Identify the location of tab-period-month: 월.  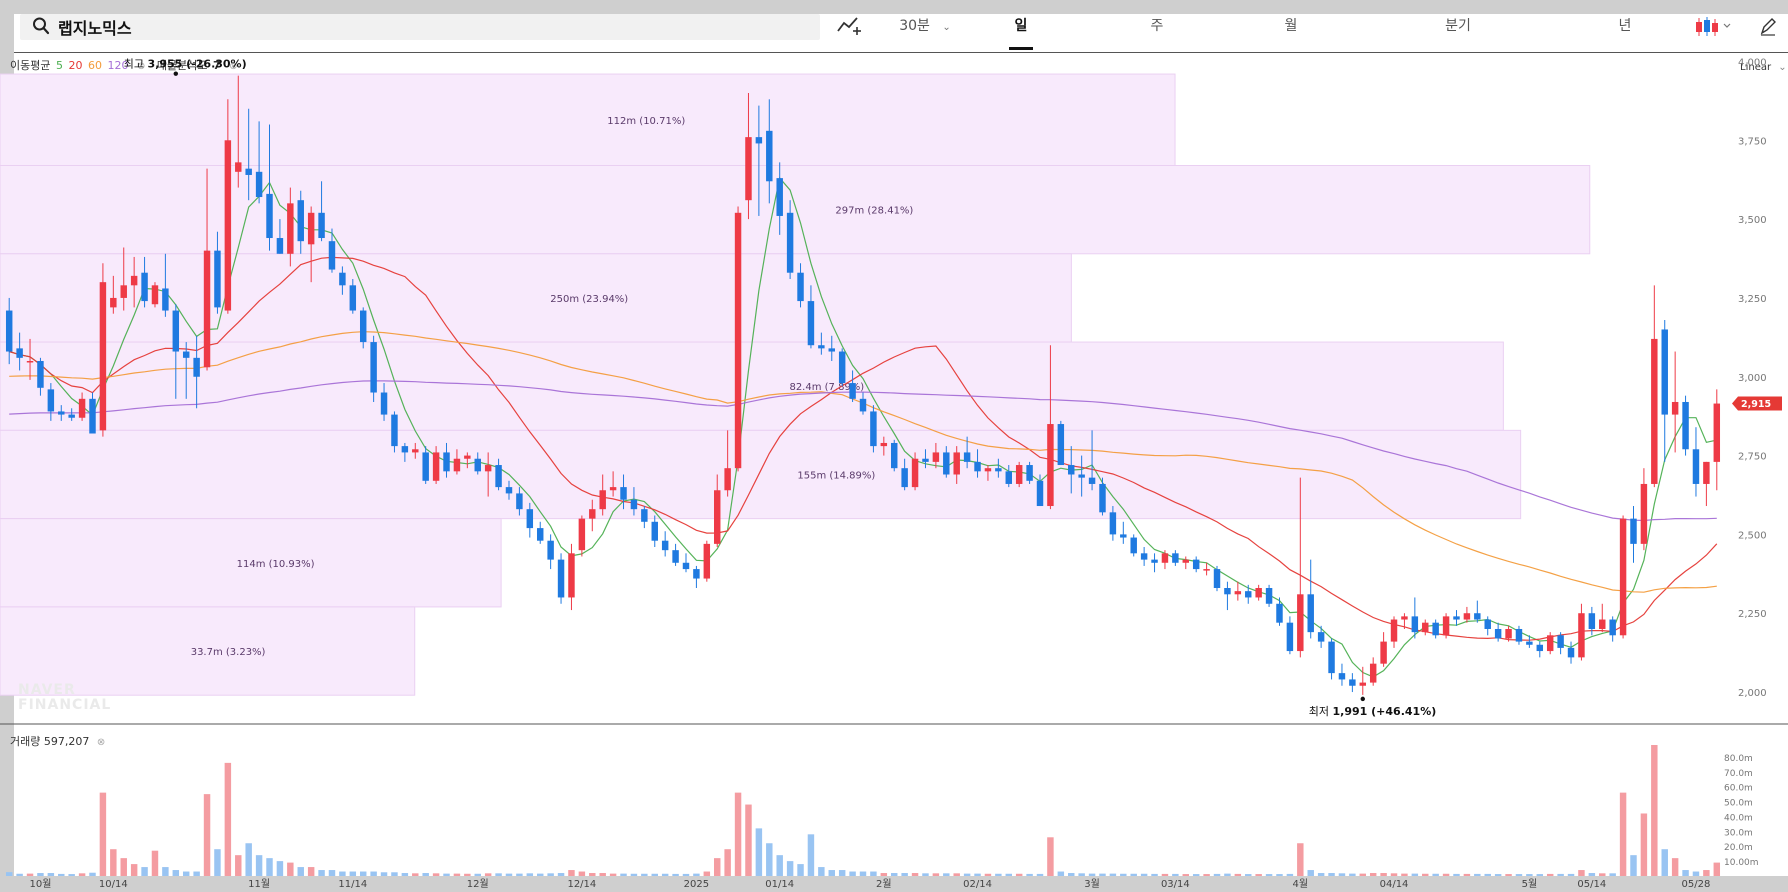
(1291, 32).